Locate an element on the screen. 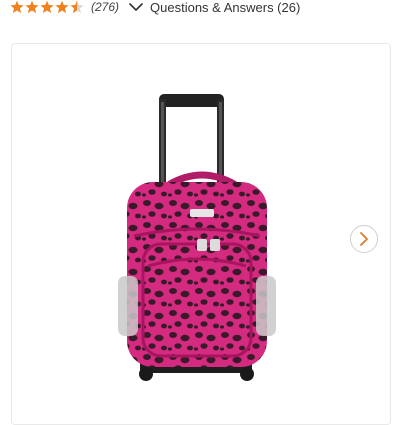 Image resolution: width=400 pixels, height=425 pixels. star-rating is located at coordinates (47, 7).